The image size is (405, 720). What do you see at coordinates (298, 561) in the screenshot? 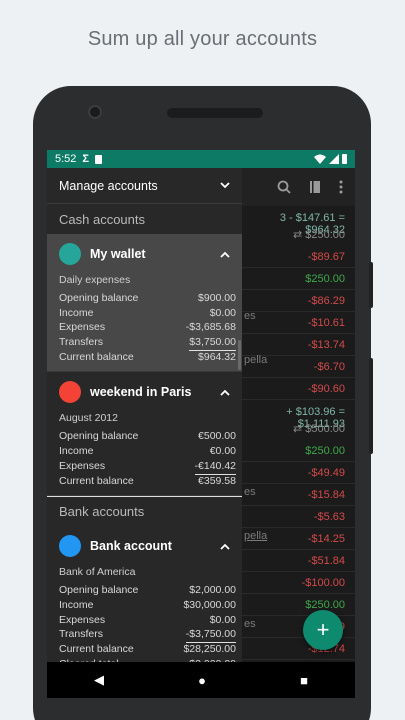
I see `transaction-amount: -$51.84` at bounding box center [298, 561].